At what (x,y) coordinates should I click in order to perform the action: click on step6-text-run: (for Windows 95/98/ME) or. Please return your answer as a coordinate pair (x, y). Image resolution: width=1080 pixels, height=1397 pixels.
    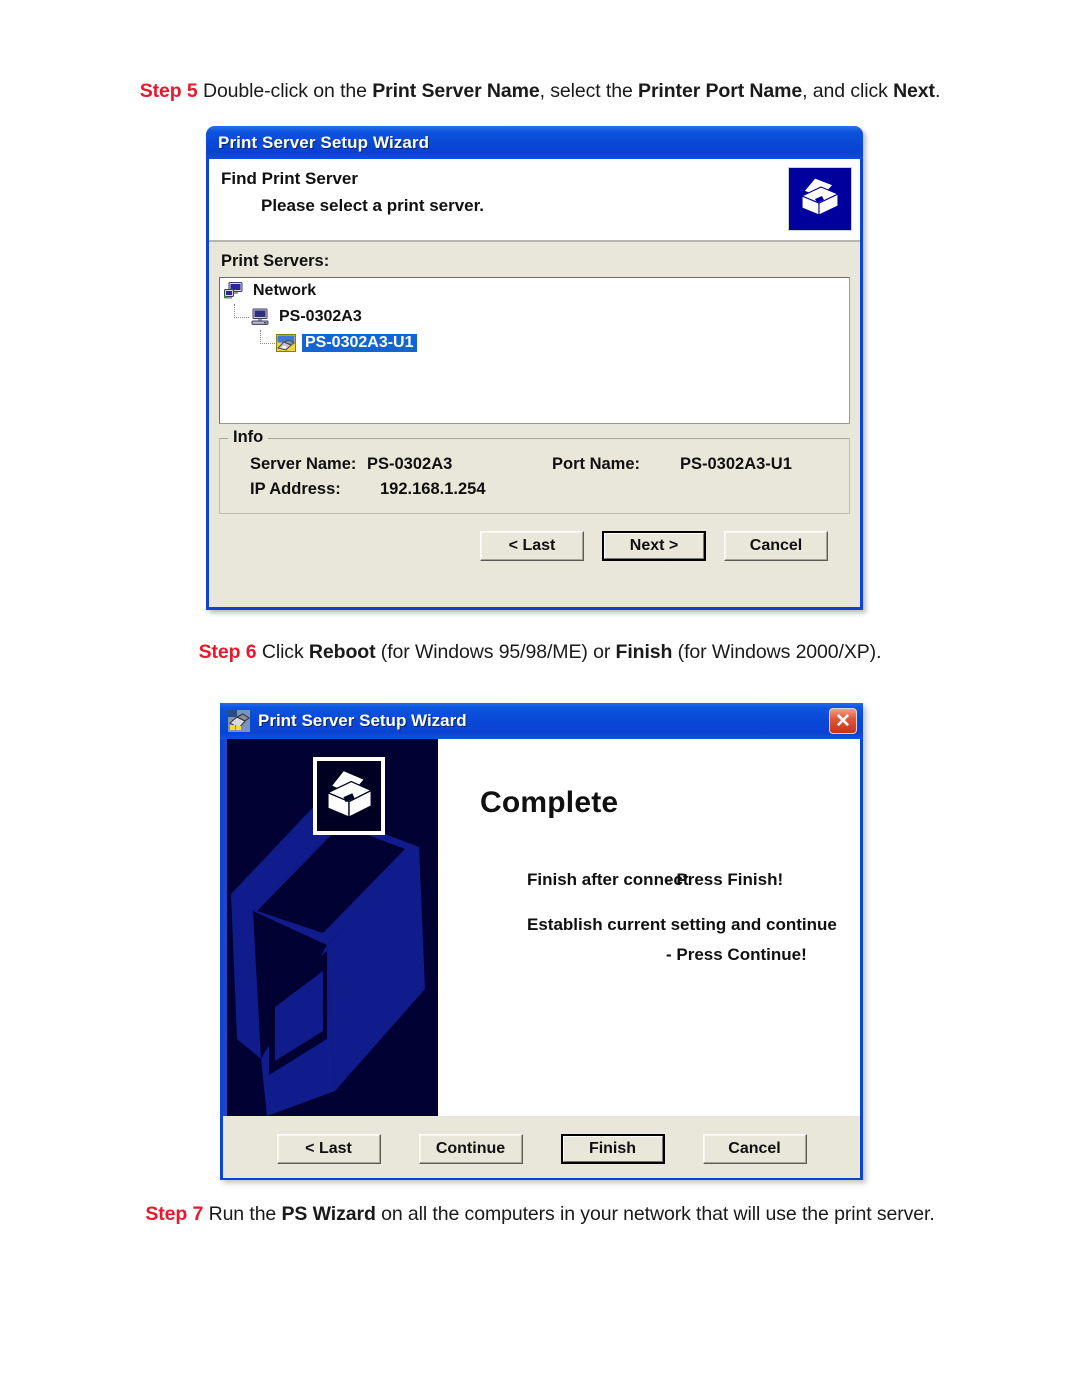
    Looking at the image, I should click on (495, 652).